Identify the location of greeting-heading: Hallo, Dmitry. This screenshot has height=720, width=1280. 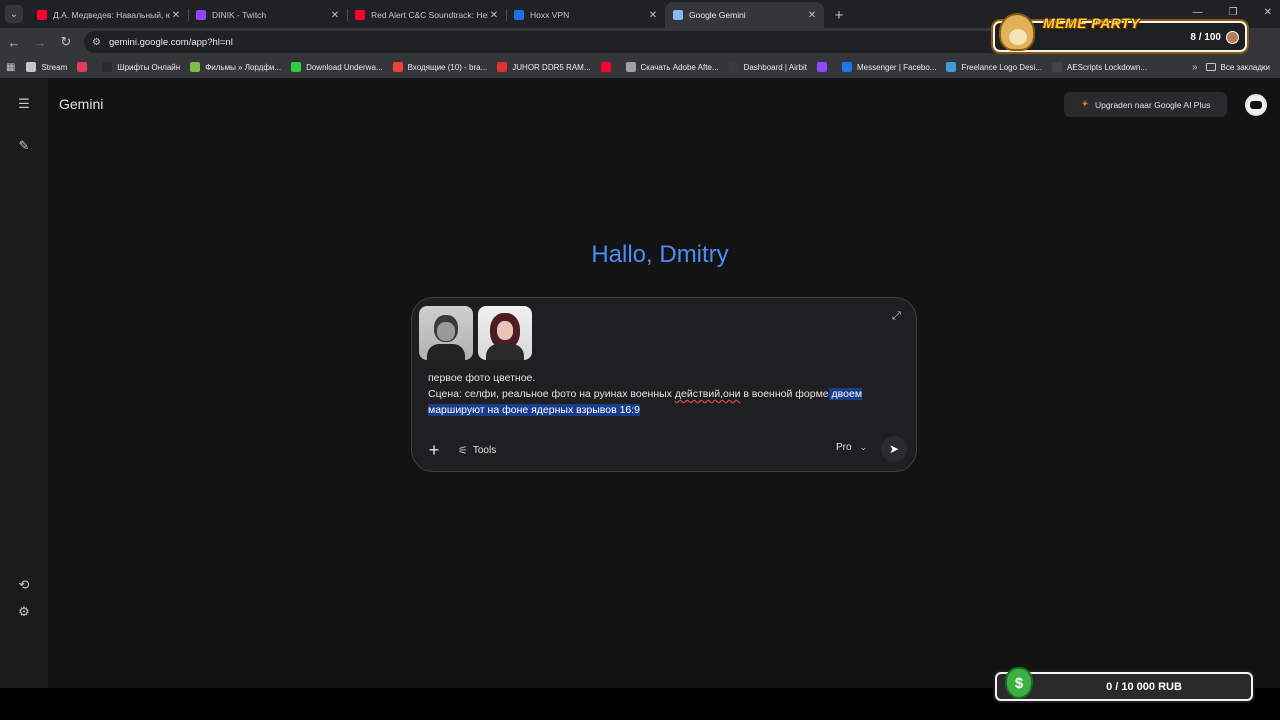
(660, 254).